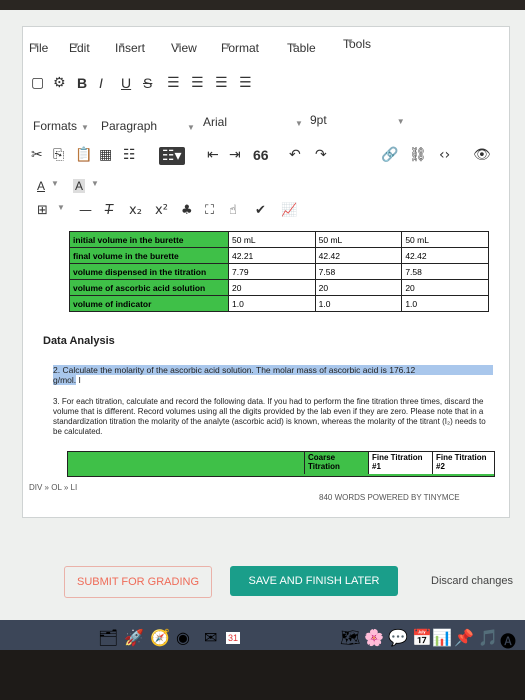  What do you see at coordinates (79, 186) in the screenshot?
I see `background-color-button: A` at bounding box center [79, 186].